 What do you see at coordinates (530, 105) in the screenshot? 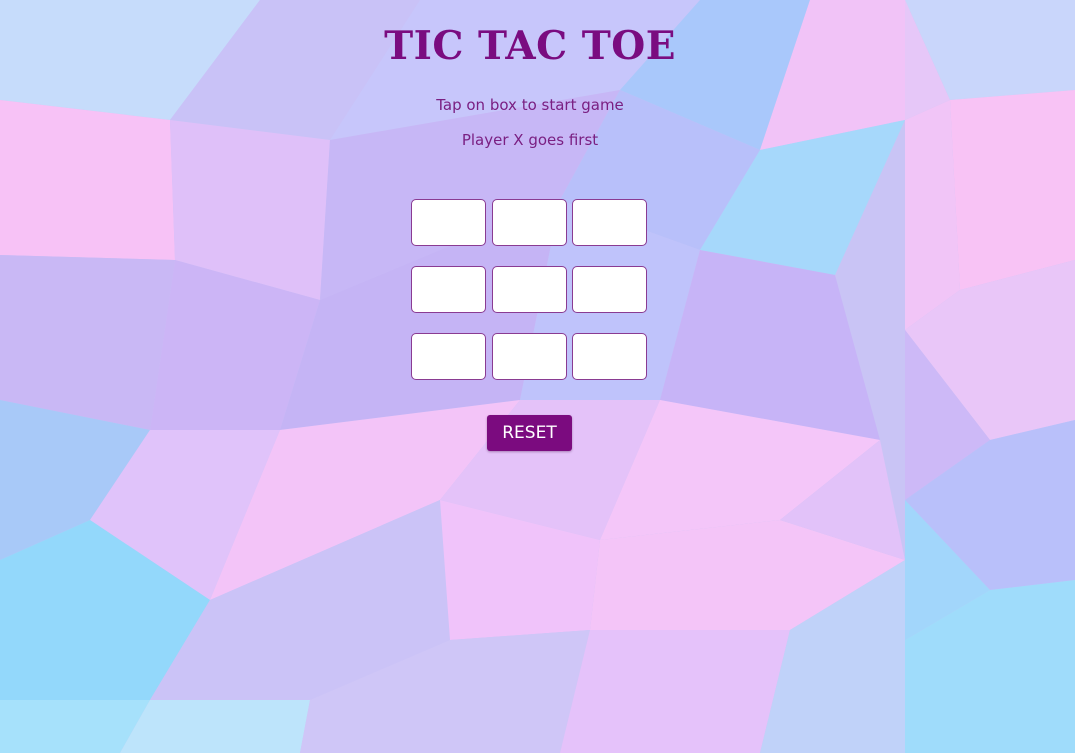
I see `instruction-text: Tap on box to start game` at bounding box center [530, 105].